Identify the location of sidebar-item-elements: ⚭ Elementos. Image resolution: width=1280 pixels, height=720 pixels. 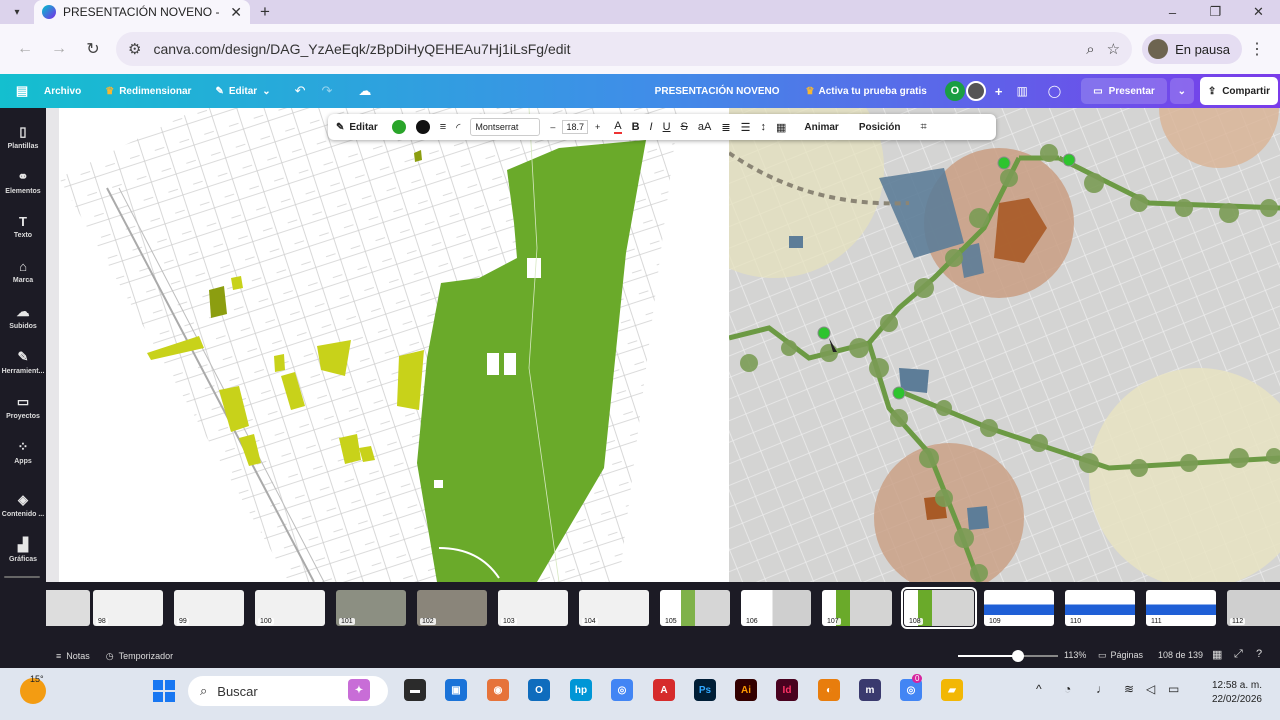
(23, 182).